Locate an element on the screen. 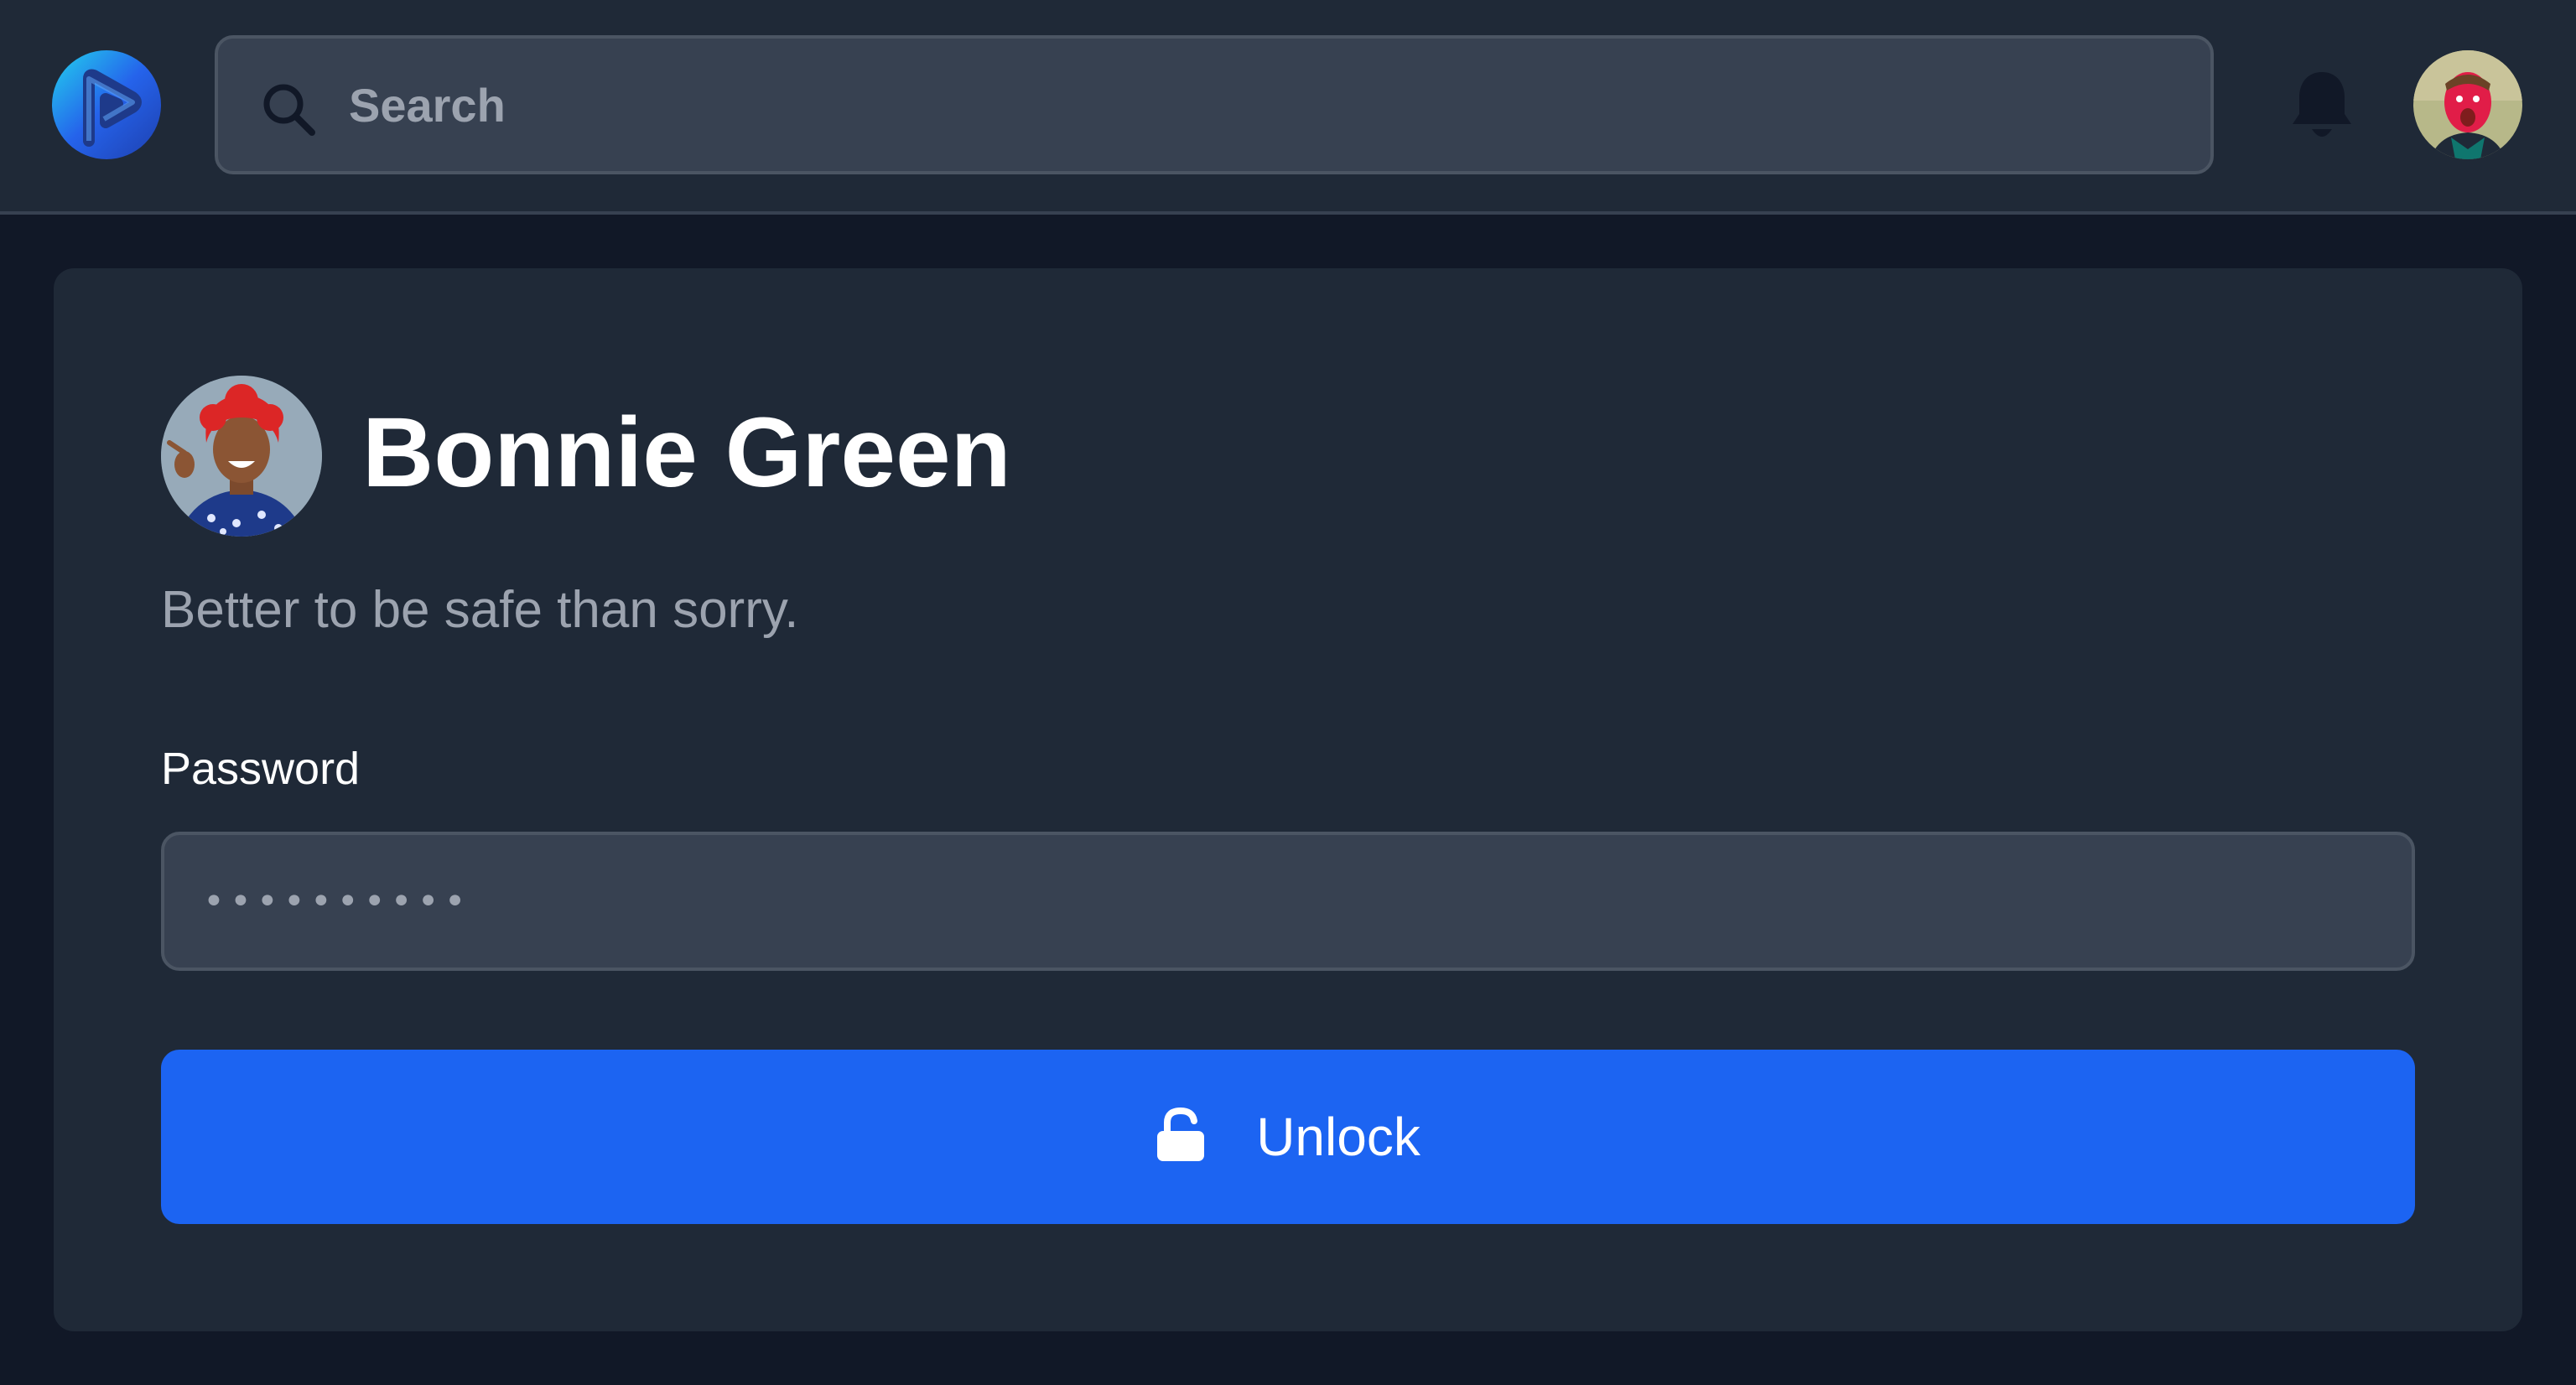 The image size is (2576, 1385). unlock-button-label: Unlock is located at coordinates (1338, 1137).